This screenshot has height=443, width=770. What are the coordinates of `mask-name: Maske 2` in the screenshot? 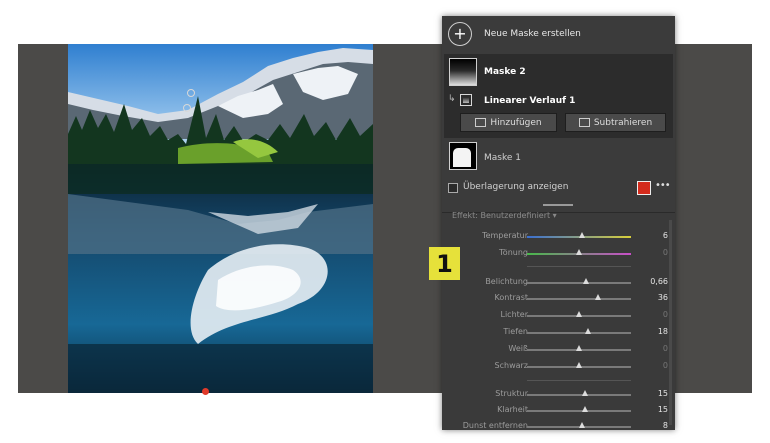 It's located at (505, 72).